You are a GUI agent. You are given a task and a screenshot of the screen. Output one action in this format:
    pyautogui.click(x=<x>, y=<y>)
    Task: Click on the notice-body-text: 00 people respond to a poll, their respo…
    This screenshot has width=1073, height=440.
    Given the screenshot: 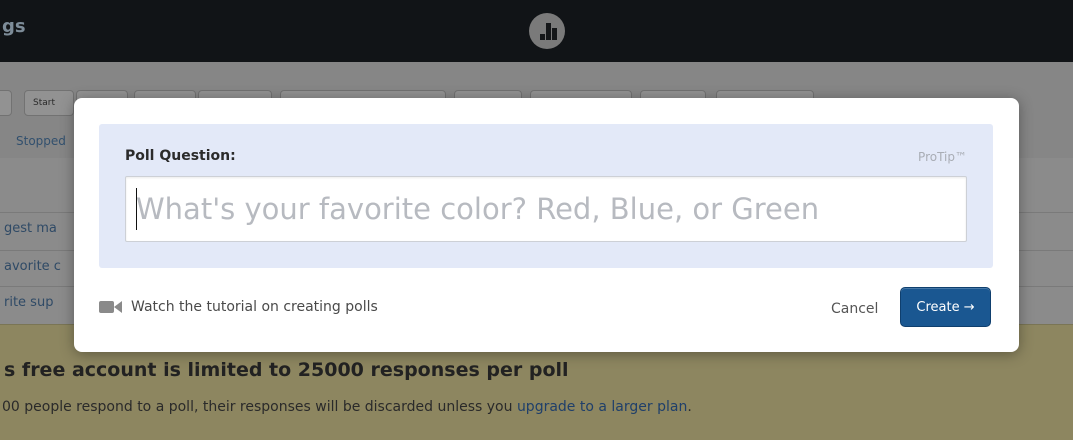 What is the action you would take?
    pyautogui.click(x=259, y=407)
    